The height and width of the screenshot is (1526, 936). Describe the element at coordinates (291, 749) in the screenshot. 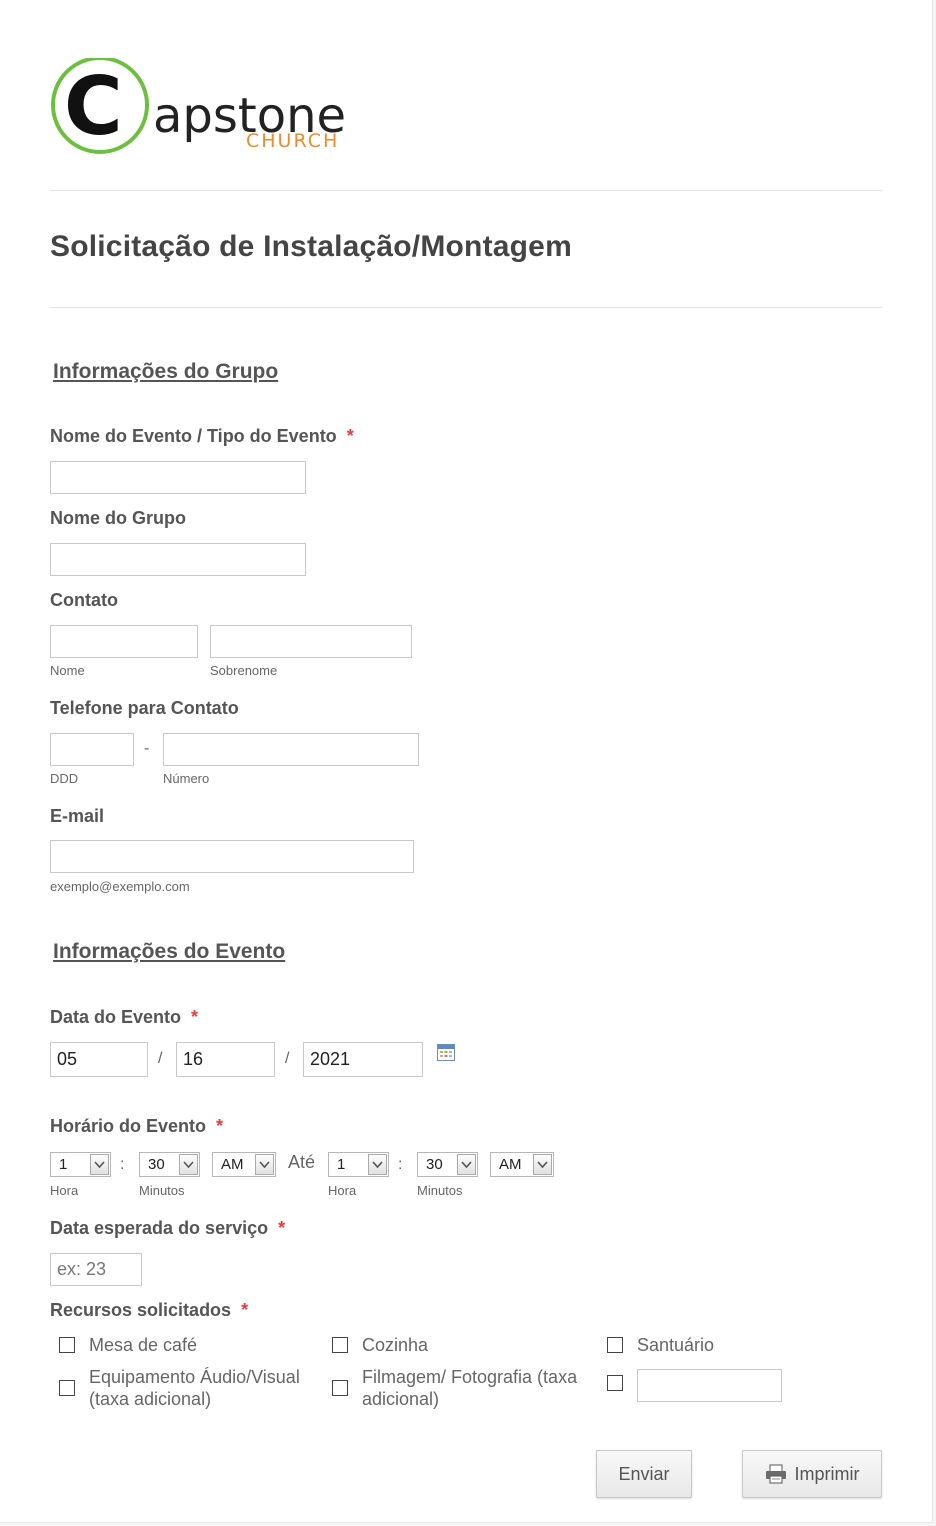

I see `phone-number-input` at that location.